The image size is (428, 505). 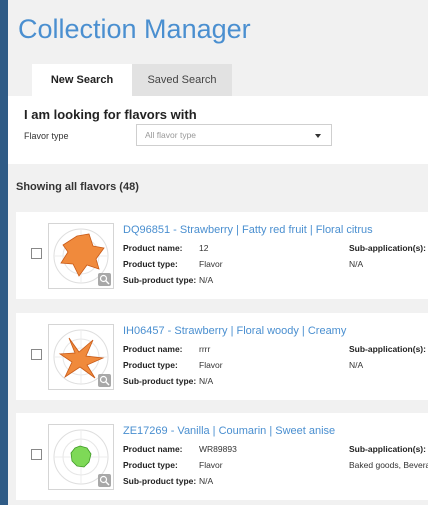 I want to click on chevron-down-icon, so click(x=318, y=136).